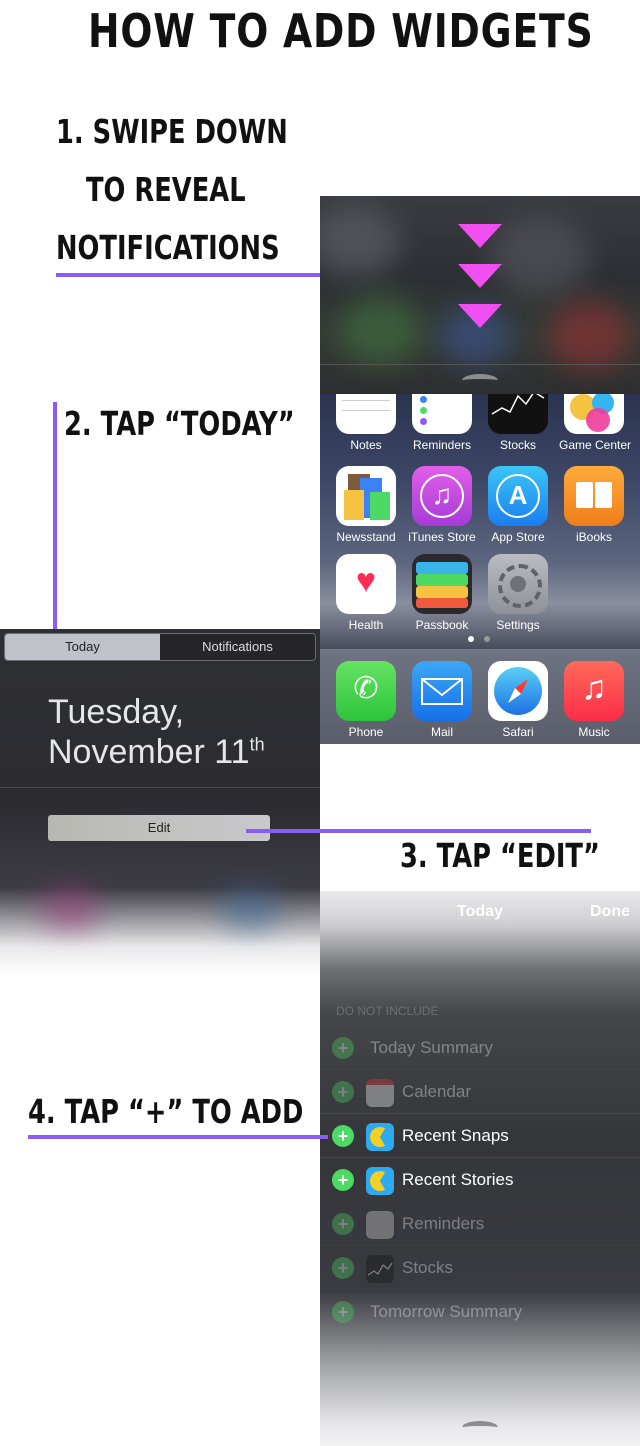  Describe the element at coordinates (480, 1091) in the screenshot. I see `widget-row-calendar: + Calendar` at that location.